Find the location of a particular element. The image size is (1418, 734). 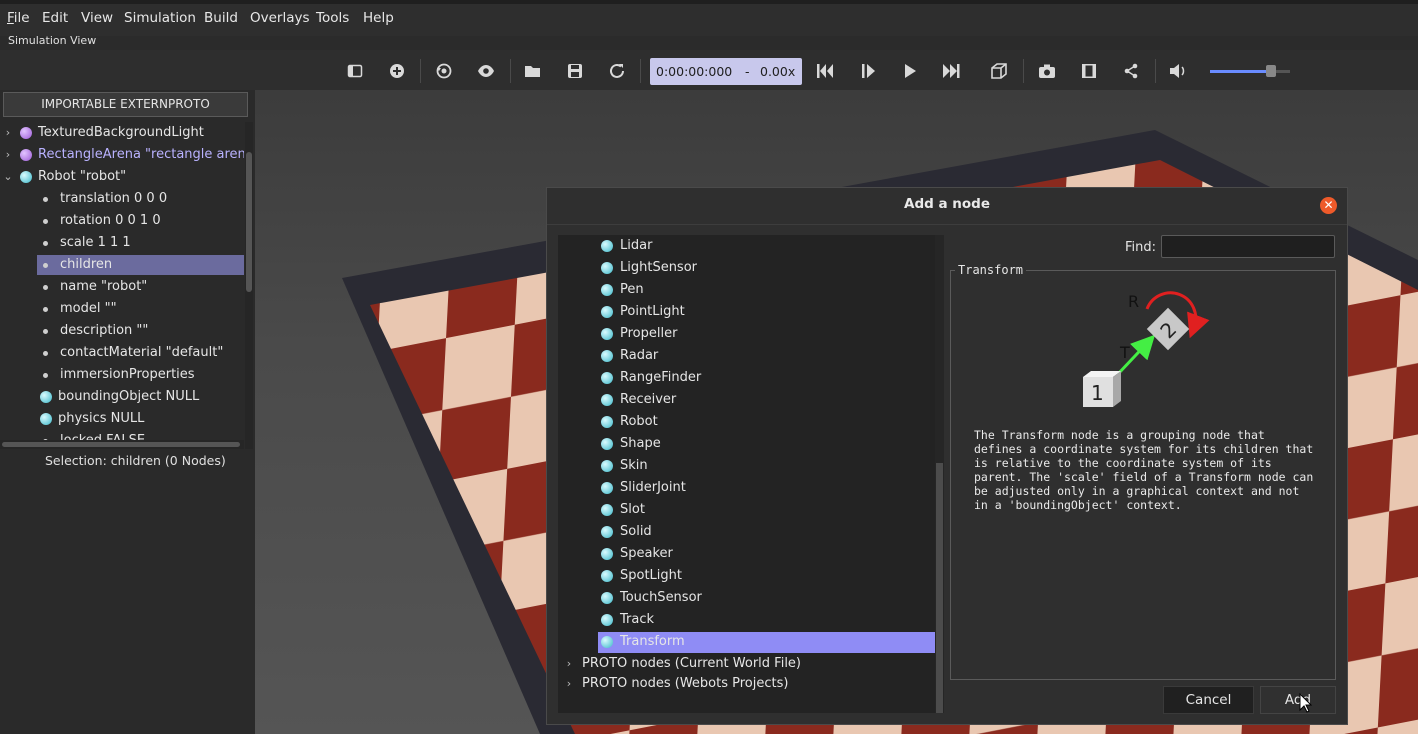

volume-handle is located at coordinates (1271, 71).